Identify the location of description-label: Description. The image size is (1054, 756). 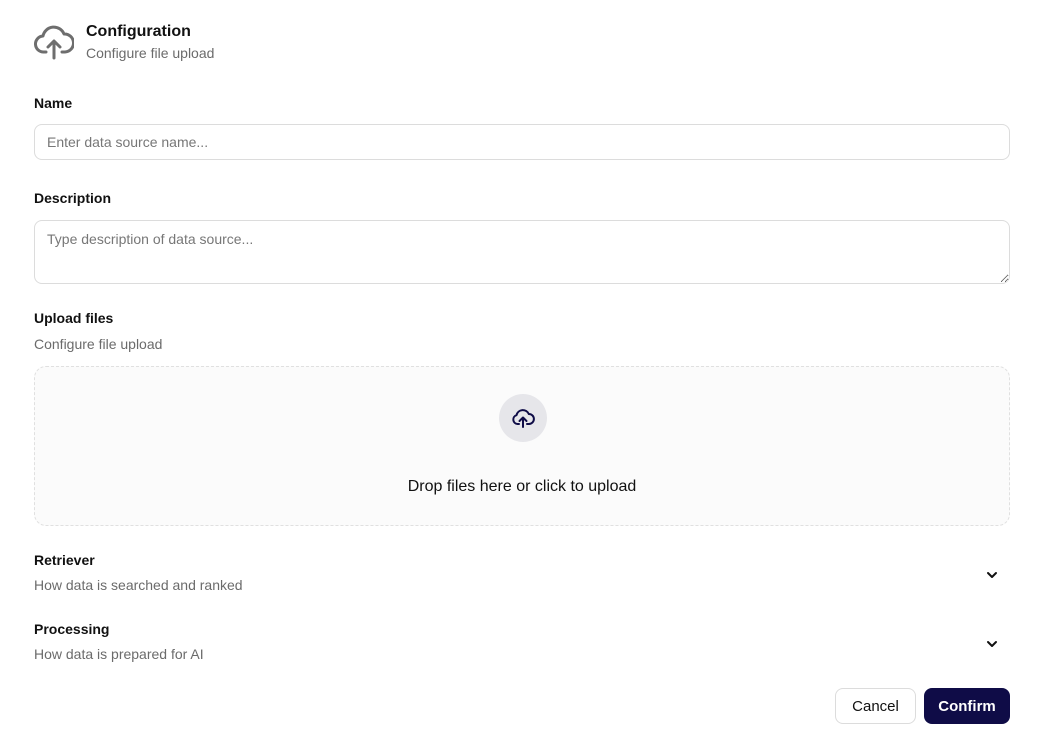
(73, 198).